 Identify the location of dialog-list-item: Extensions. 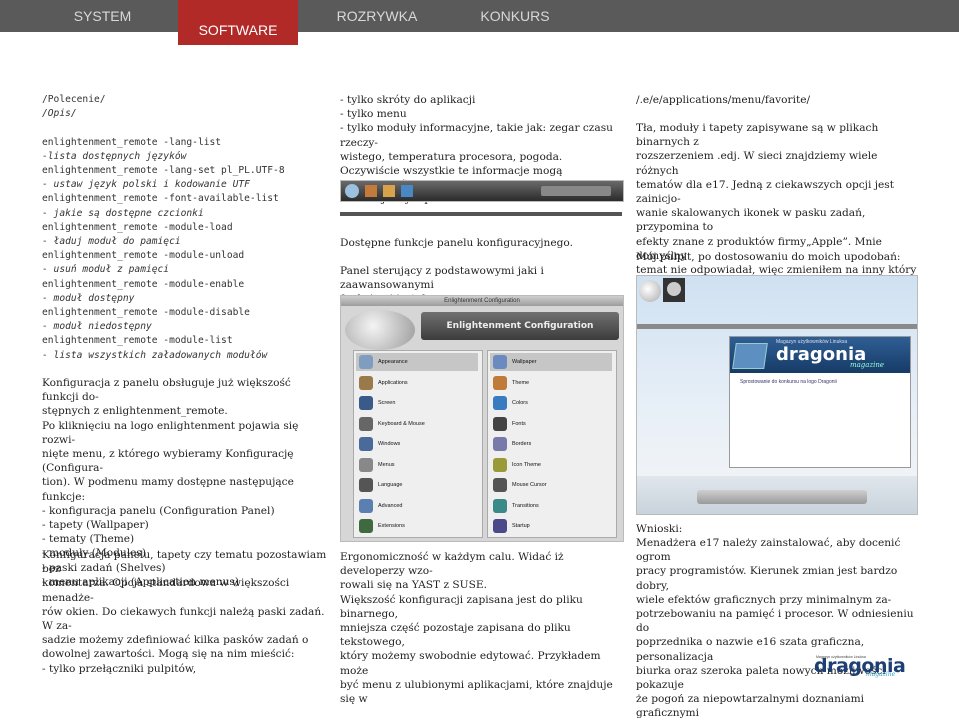
(417, 526).